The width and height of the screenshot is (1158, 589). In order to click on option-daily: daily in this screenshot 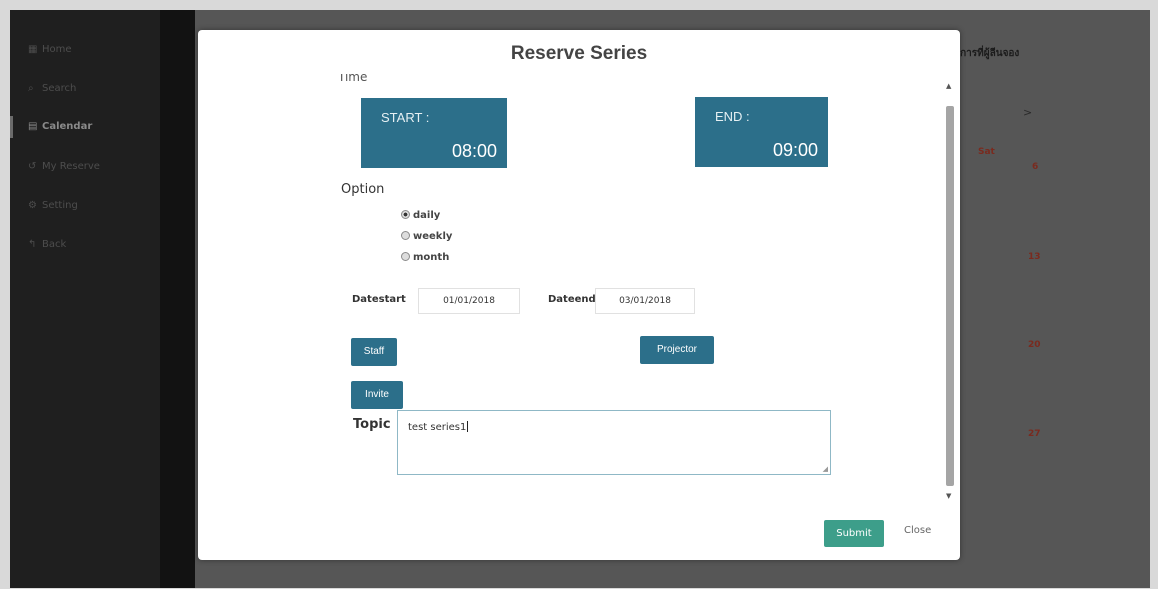, I will do `click(420, 215)`.